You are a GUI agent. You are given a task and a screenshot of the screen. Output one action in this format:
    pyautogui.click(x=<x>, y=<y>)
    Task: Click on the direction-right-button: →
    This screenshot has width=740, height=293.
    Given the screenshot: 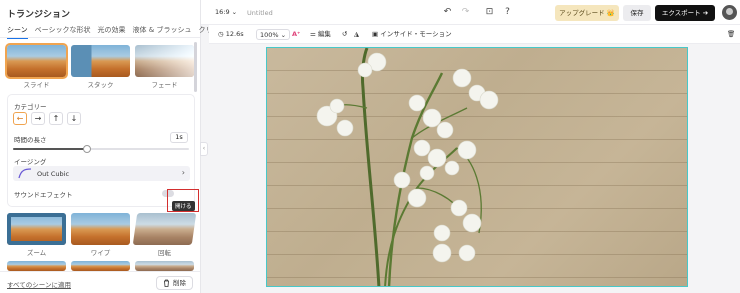 What is the action you would take?
    pyautogui.click(x=38, y=118)
    